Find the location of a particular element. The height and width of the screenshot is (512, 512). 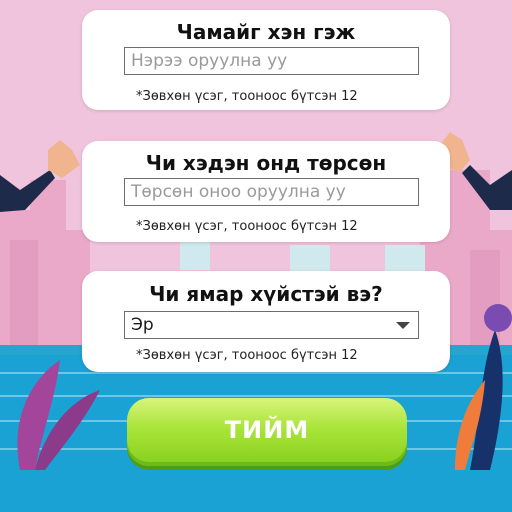

gender-title: Чи ямар хүйстэй вэ? is located at coordinates (266, 294).